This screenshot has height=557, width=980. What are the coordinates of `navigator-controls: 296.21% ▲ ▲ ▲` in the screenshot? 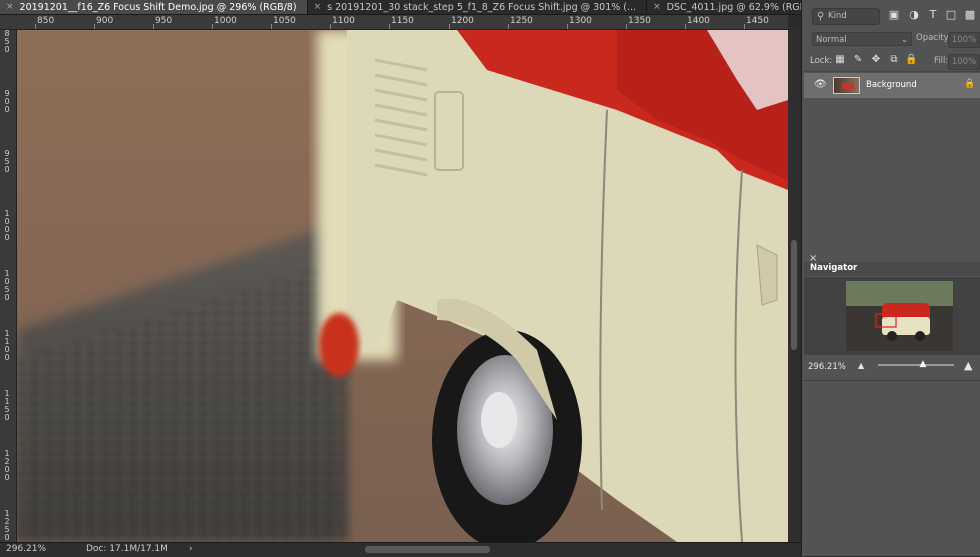 It's located at (892, 367).